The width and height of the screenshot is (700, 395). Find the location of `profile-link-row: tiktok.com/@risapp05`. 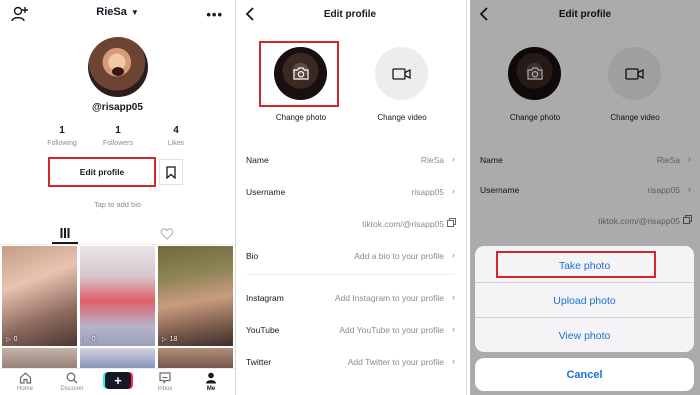

profile-link-row: tiktok.com/@risapp05 is located at coordinates (350, 224).